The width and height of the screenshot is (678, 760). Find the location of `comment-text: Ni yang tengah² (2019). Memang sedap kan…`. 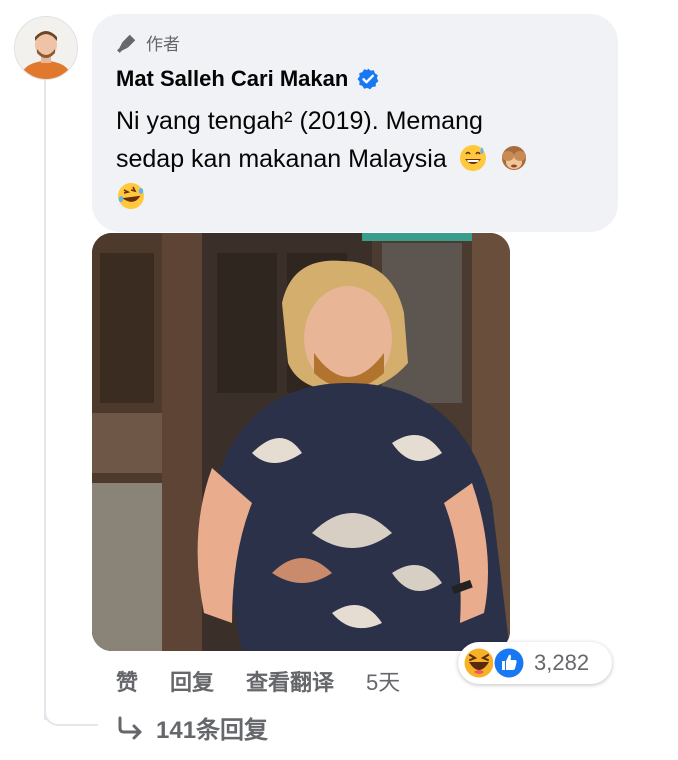

comment-text: Ni yang tengah² (2019). Memang sedap kan… is located at coordinates (351, 159).